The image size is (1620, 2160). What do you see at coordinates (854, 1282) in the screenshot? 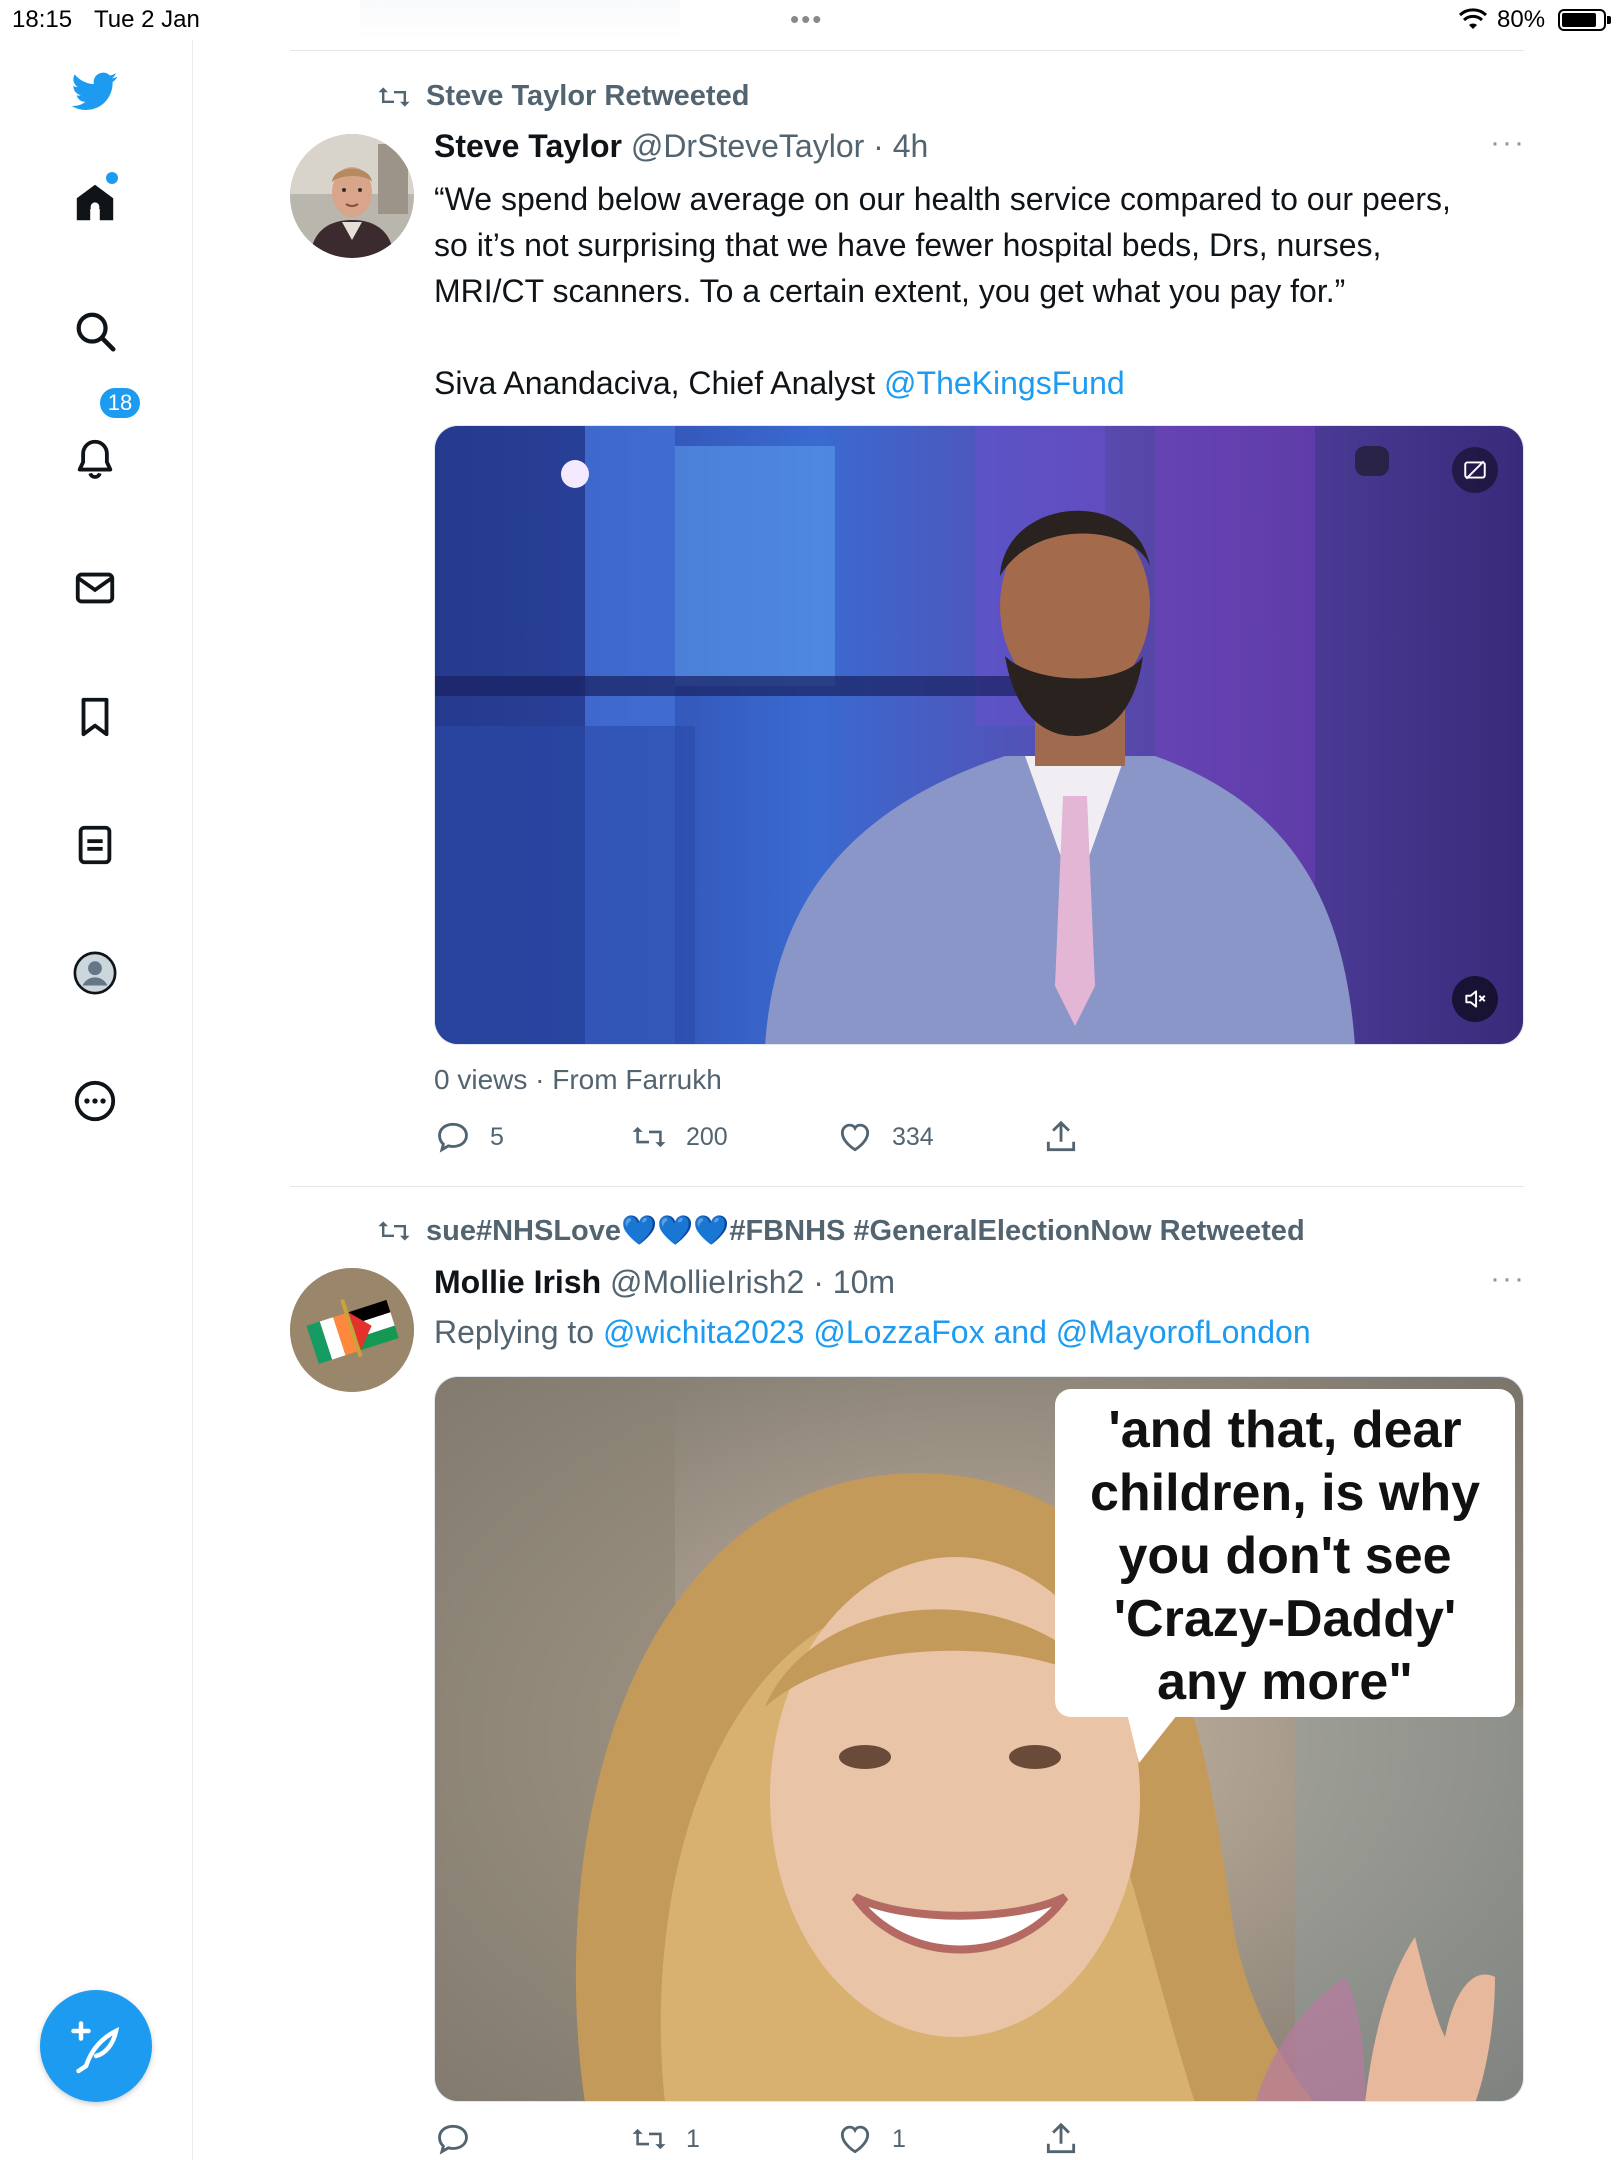
I see `tweet-time: · 10m` at bounding box center [854, 1282].